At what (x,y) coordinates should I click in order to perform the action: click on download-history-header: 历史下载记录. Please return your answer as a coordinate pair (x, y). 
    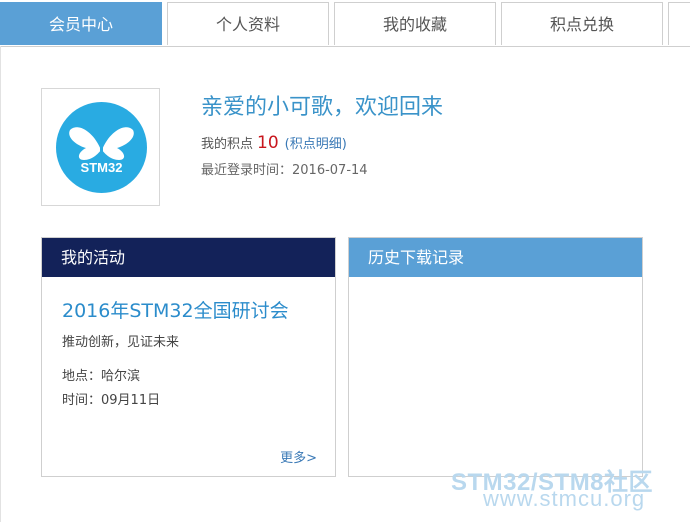
    Looking at the image, I should click on (495, 257).